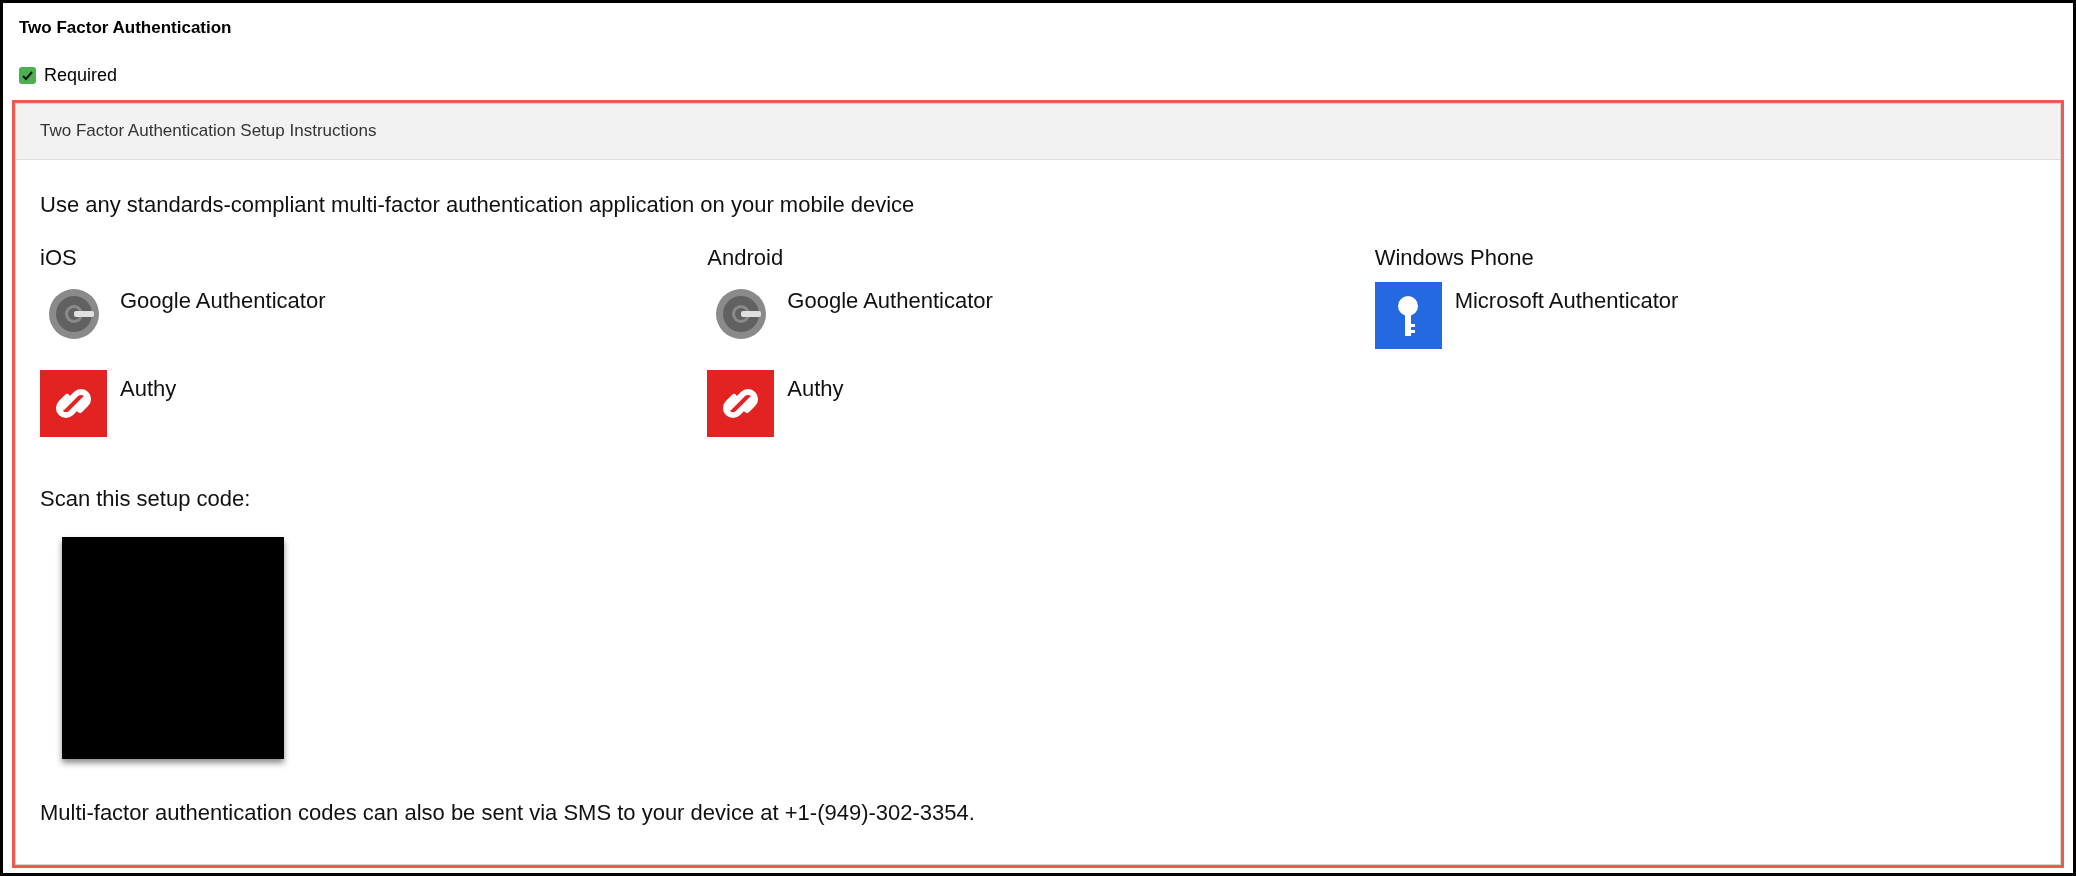 The height and width of the screenshot is (876, 2076). What do you see at coordinates (478, 204) in the screenshot?
I see `intro-text: Use any standards-compliant multi-factor authentication application on your mobile device` at bounding box center [478, 204].